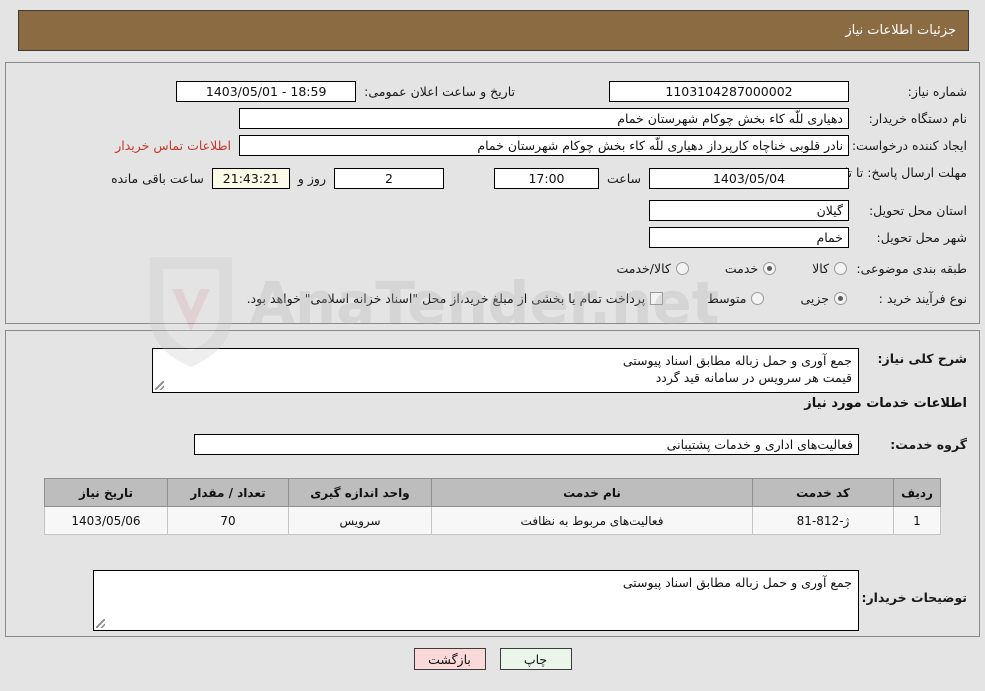 The image size is (985, 691). I want to click on row-need-number: شماره نیاز: 1103104287000002, so click(788, 91).